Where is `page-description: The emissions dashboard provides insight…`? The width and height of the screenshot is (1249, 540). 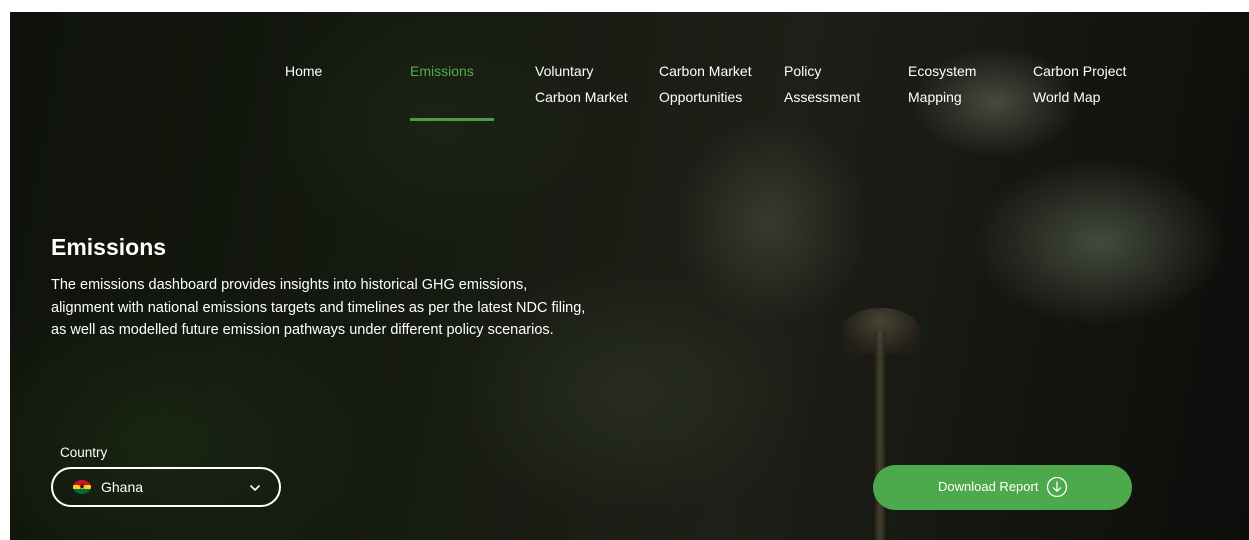
page-description: The emissions dashboard provides insight… is located at coordinates (318, 307).